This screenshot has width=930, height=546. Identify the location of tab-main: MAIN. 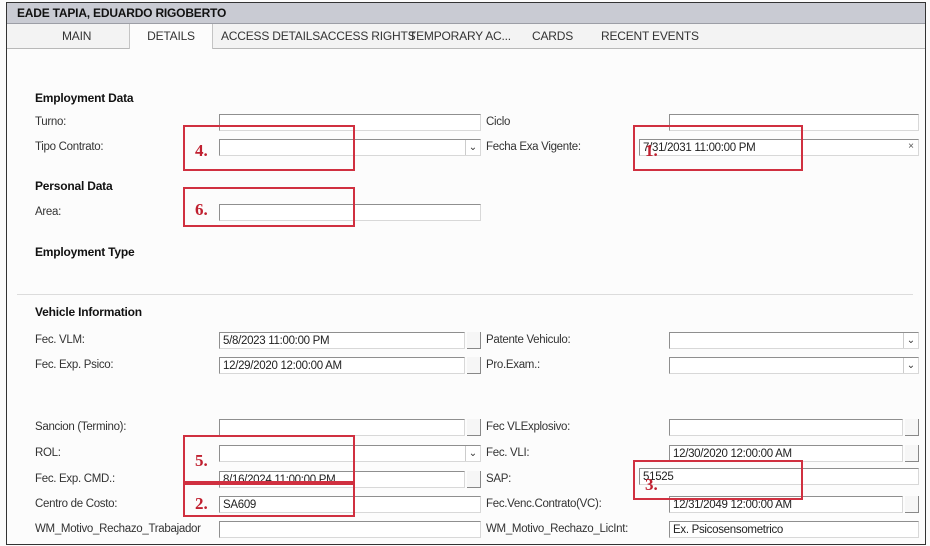
(76, 36).